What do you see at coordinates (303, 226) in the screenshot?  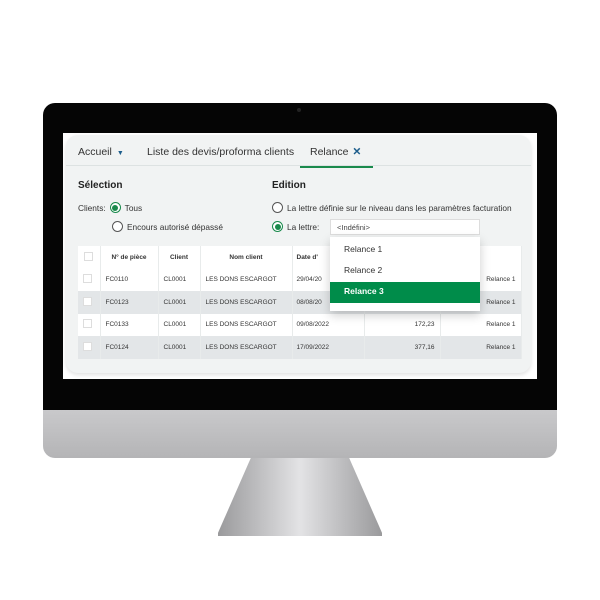 I see `radio-la-lettre-label: La lettre:` at bounding box center [303, 226].